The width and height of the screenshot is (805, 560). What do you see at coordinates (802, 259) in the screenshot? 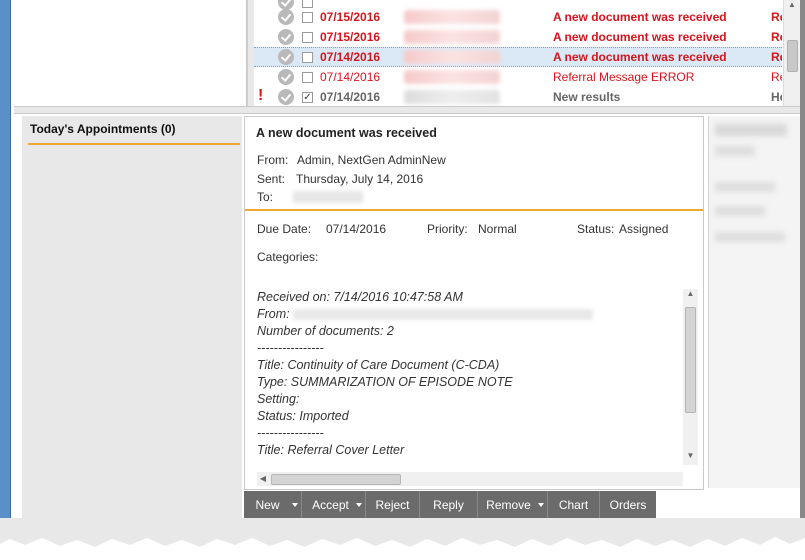
I see `window-right-border` at bounding box center [802, 259].